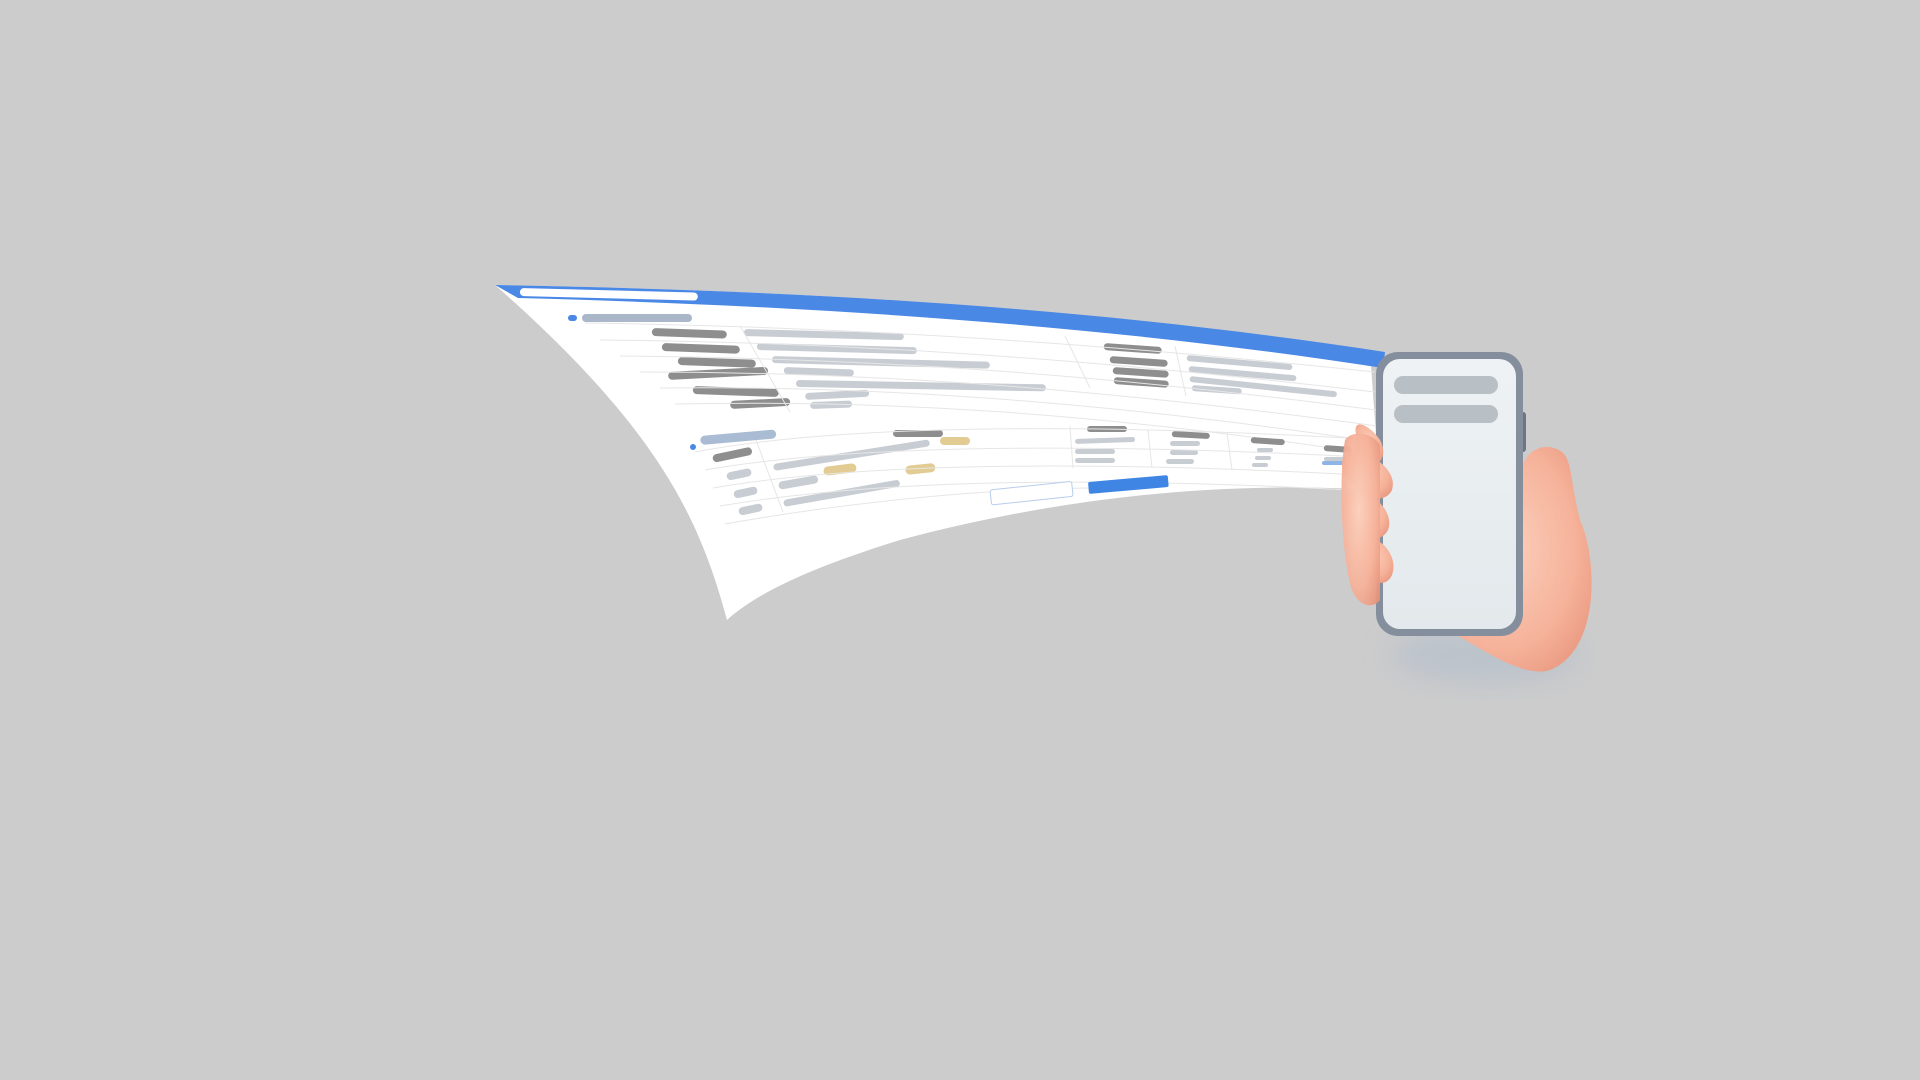  Describe the element at coordinates (1360, 519) in the screenshot. I see `finger-thumb-base` at that location.